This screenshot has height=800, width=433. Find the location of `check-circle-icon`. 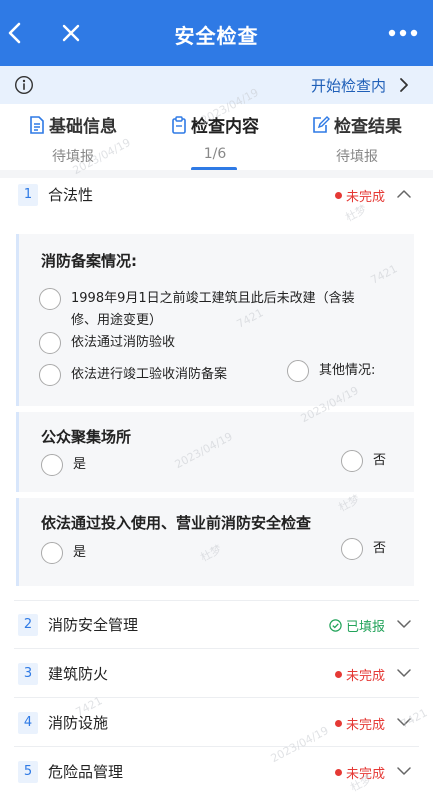

check-circle-icon is located at coordinates (335, 625).